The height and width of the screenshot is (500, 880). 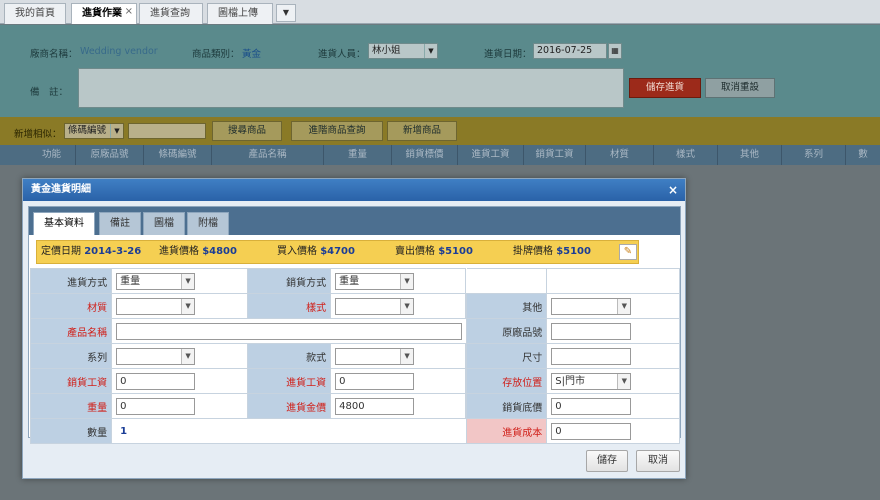 I want to click on staff-select: 林小姐 ▼, so click(x=403, y=51).